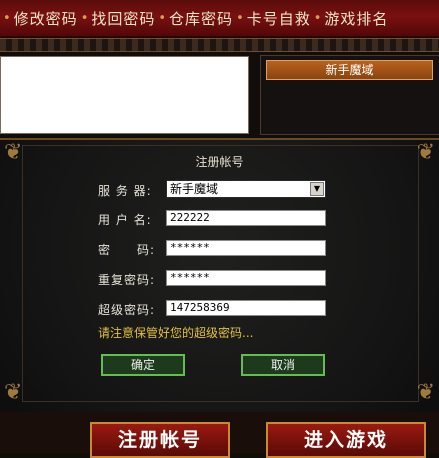  Describe the element at coordinates (127, 310) in the screenshot. I see `super-password-label: 超级密码:` at that location.